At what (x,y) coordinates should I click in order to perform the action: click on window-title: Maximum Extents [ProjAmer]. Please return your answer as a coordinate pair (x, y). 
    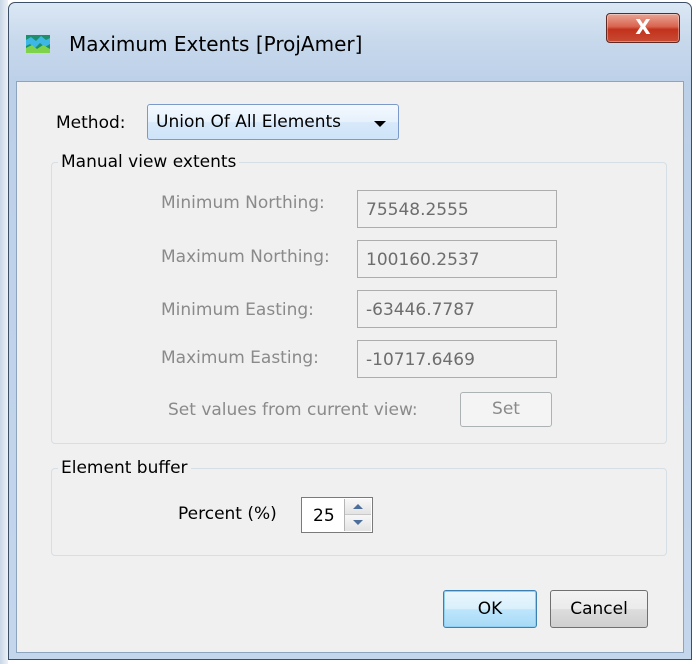
    Looking at the image, I should click on (216, 44).